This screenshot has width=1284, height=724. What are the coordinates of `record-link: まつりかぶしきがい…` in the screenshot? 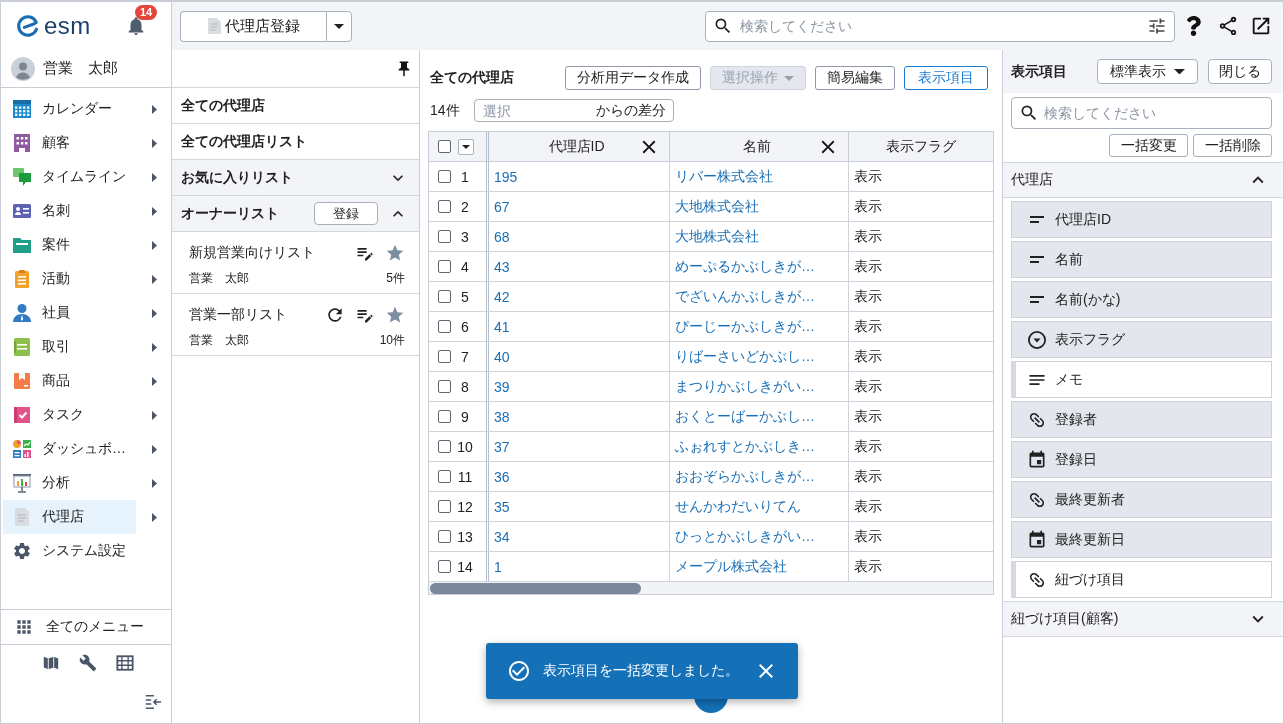 It's located at (745, 386).